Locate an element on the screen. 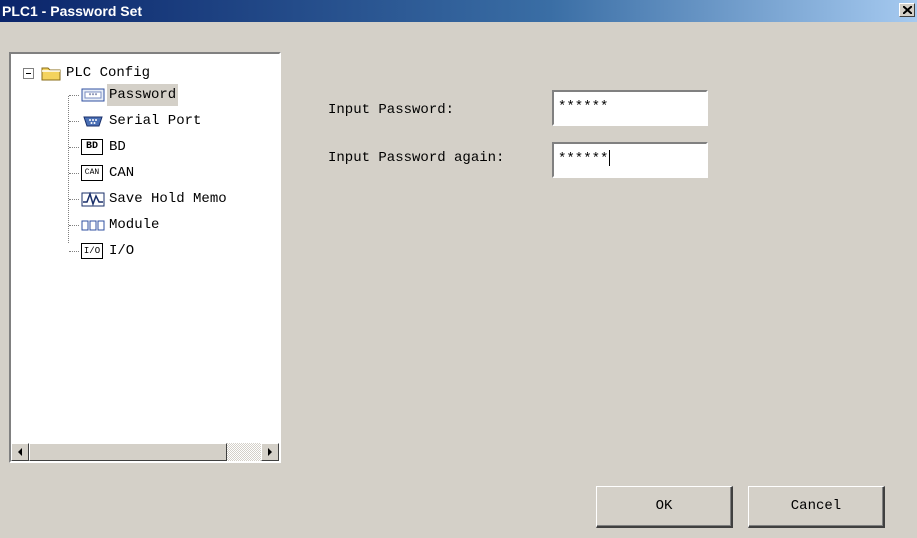 The width and height of the screenshot is (917, 538). ok-button: OK is located at coordinates (664, 507).